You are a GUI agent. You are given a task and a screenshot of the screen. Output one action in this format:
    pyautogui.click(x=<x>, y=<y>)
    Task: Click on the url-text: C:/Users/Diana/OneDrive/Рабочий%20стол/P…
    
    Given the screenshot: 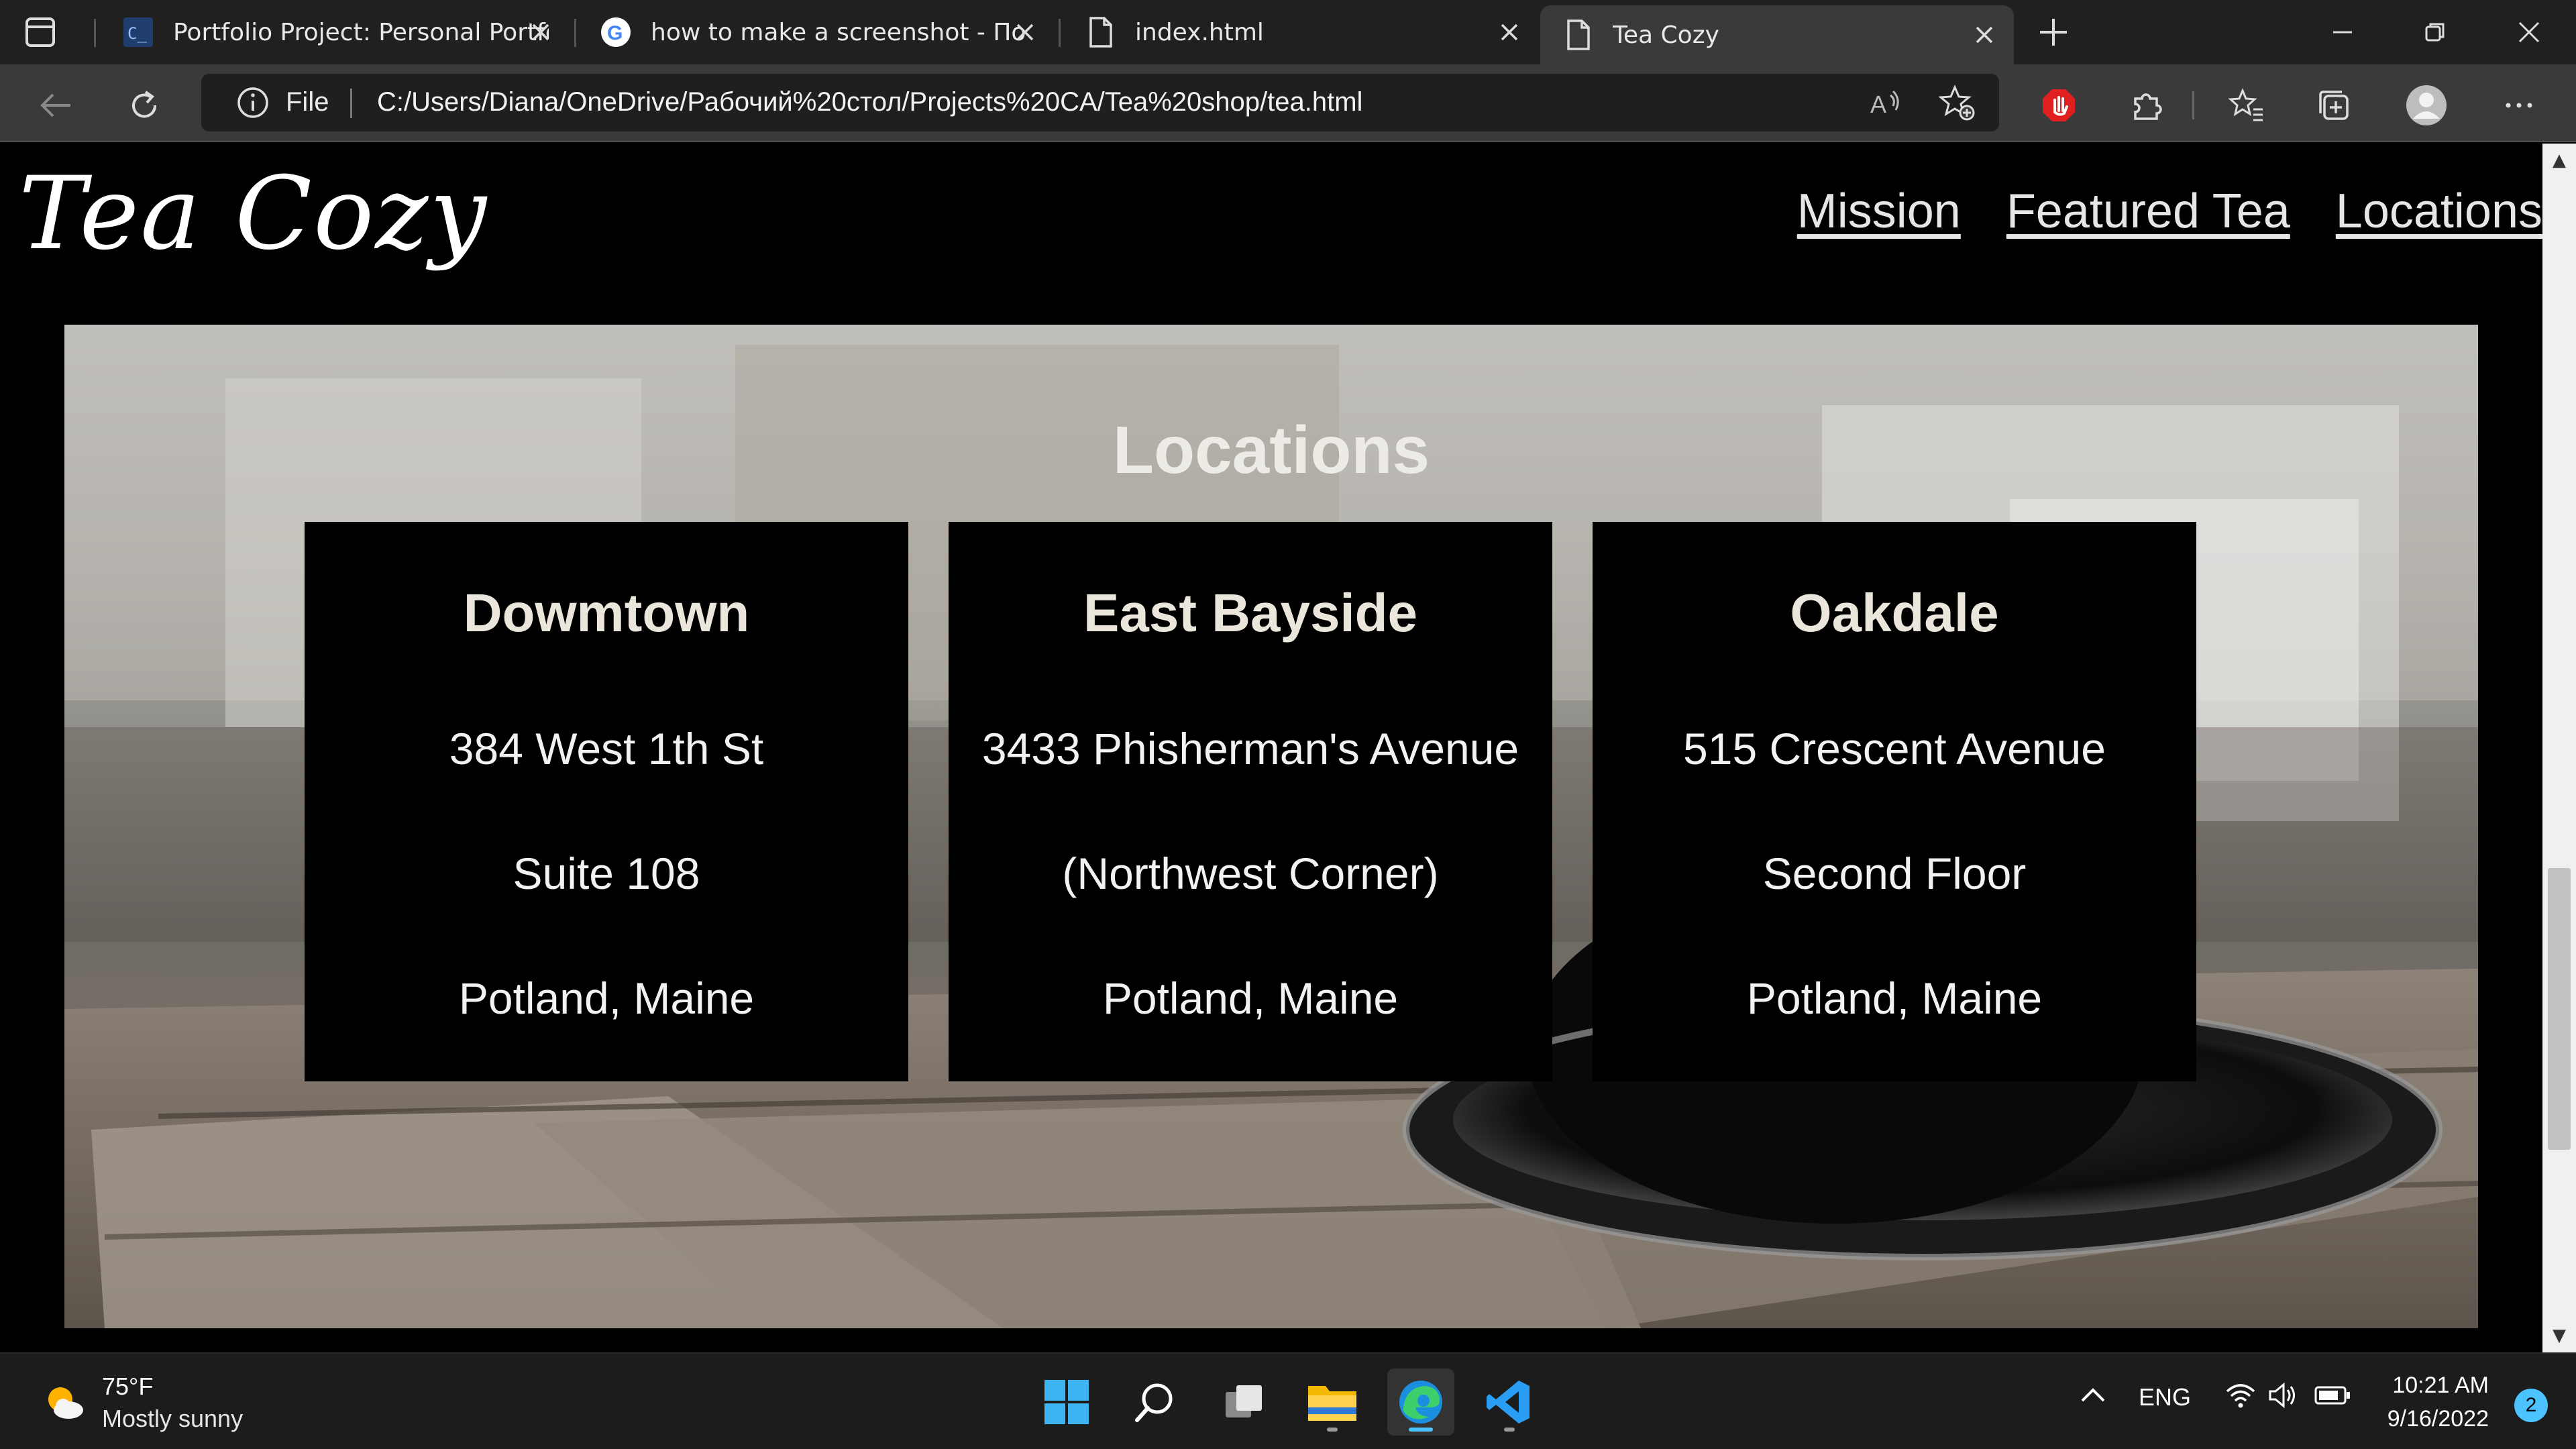 What is the action you would take?
    pyautogui.click(x=869, y=102)
    